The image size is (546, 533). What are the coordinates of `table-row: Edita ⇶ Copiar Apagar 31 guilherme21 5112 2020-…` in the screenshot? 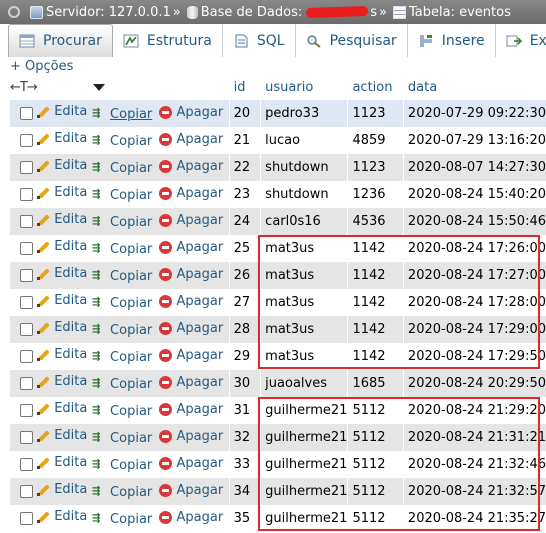 It's located at (278, 410).